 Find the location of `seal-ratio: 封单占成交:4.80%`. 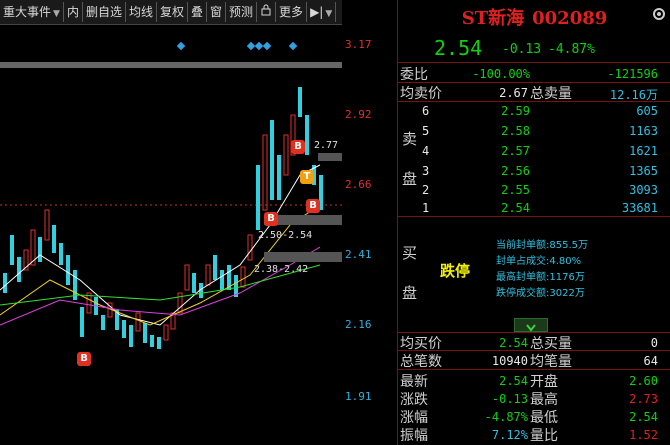

seal-ratio: 封单占成交:4.80% is located at coordinates (539, 261).